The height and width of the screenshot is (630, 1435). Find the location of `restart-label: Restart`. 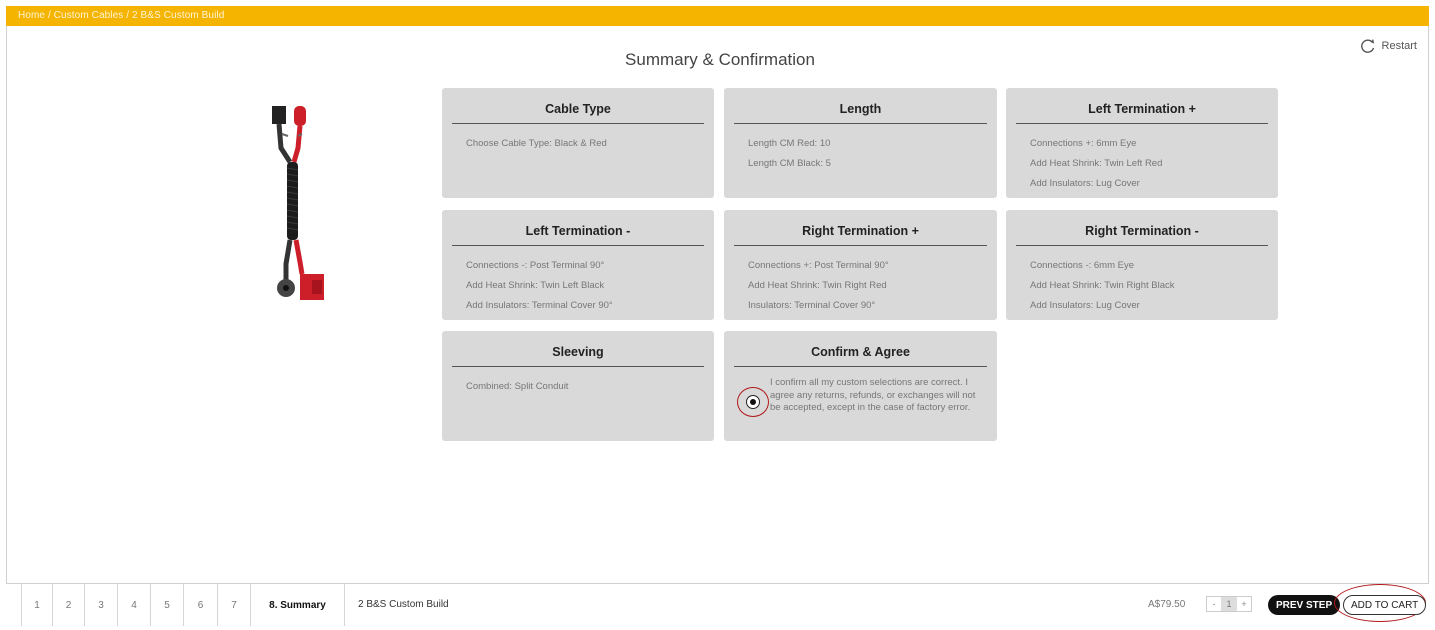

restart-label: Restart is located at coordinates (1399, 46).